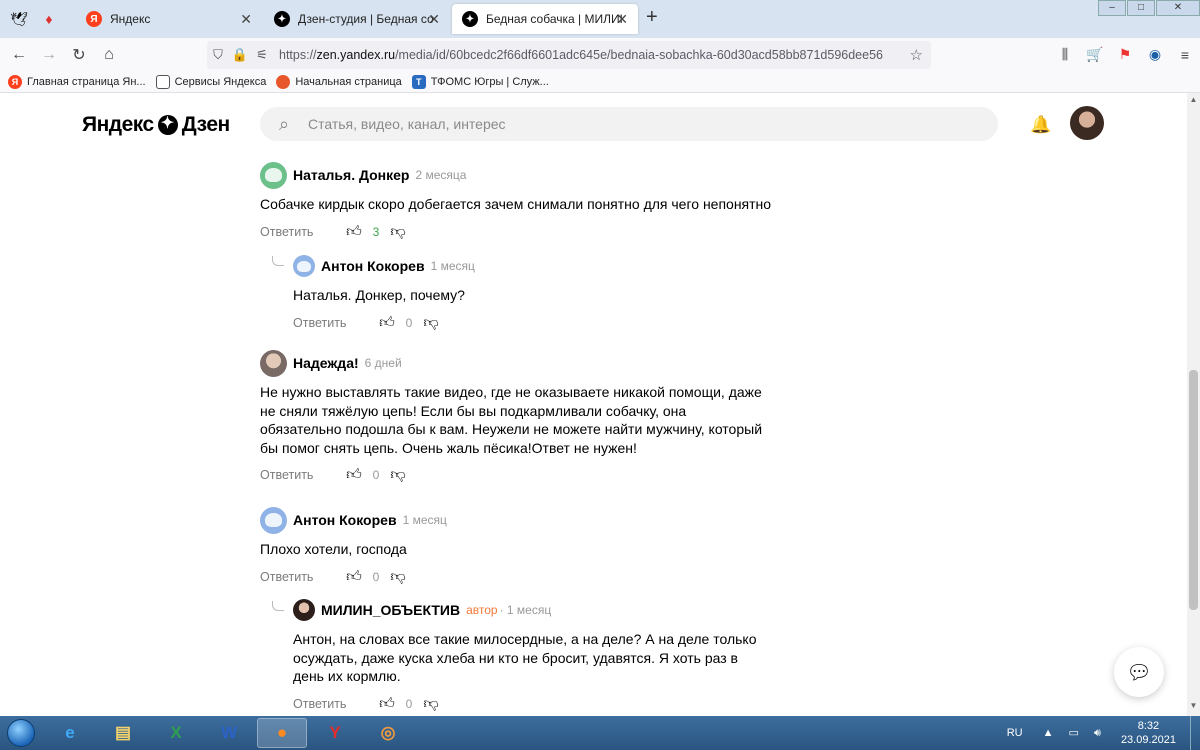  I want to click on yandex-favicon-icon: Я, so click(94, 19).